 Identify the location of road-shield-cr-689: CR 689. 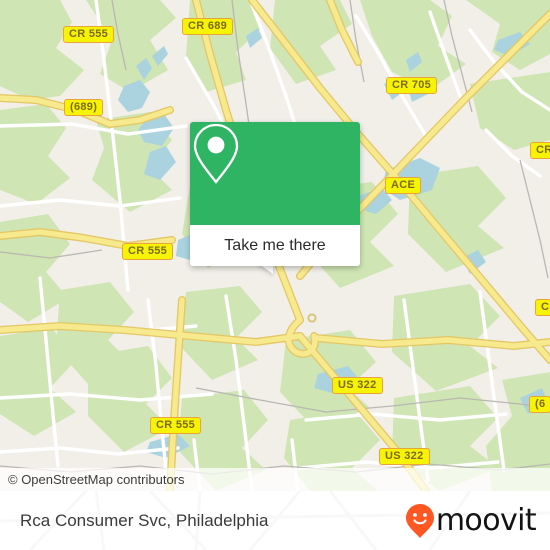
(208, 26).